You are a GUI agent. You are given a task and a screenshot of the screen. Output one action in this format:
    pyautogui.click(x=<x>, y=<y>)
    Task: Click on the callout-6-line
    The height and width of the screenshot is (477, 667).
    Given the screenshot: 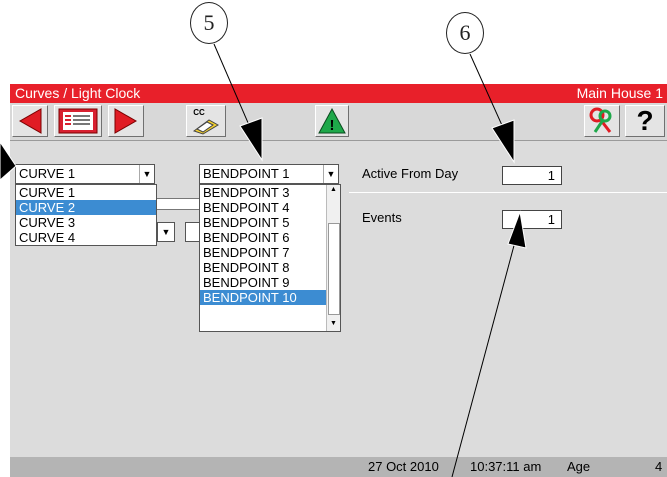 What is the action you would take?
    pyautogui.click(x=487, y=93)
    